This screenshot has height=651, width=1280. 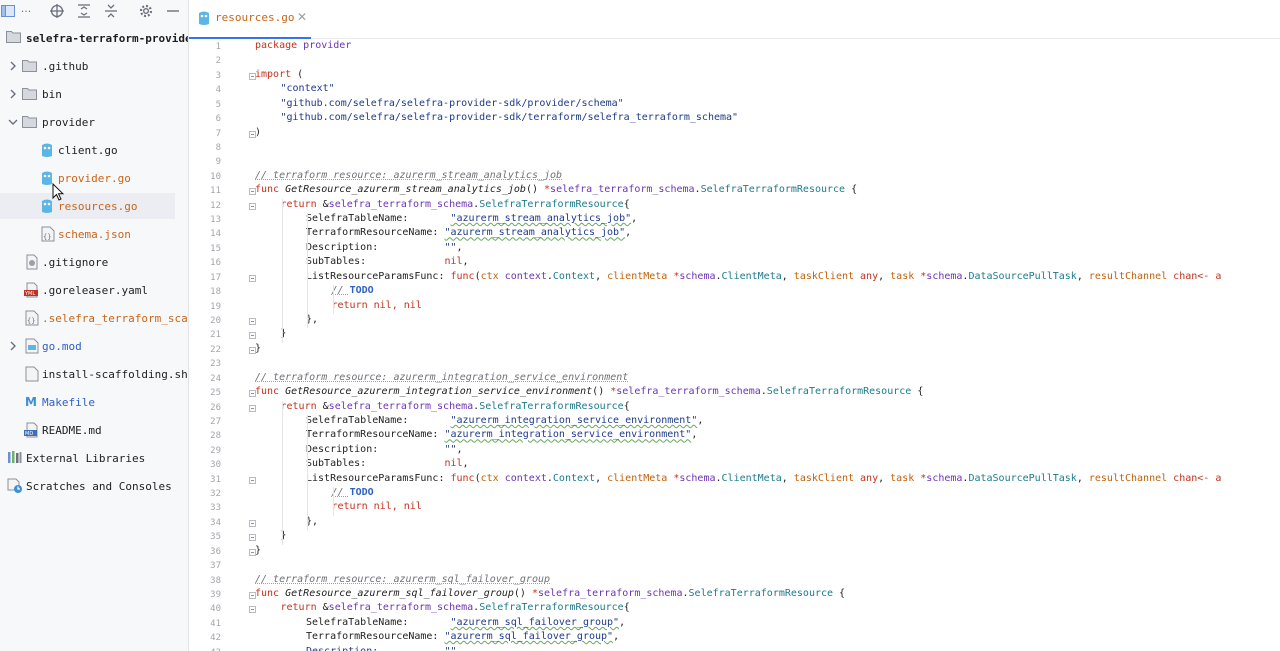 I want to click on tree-item-makefile: M Makefile, so click(x=94, y=402).